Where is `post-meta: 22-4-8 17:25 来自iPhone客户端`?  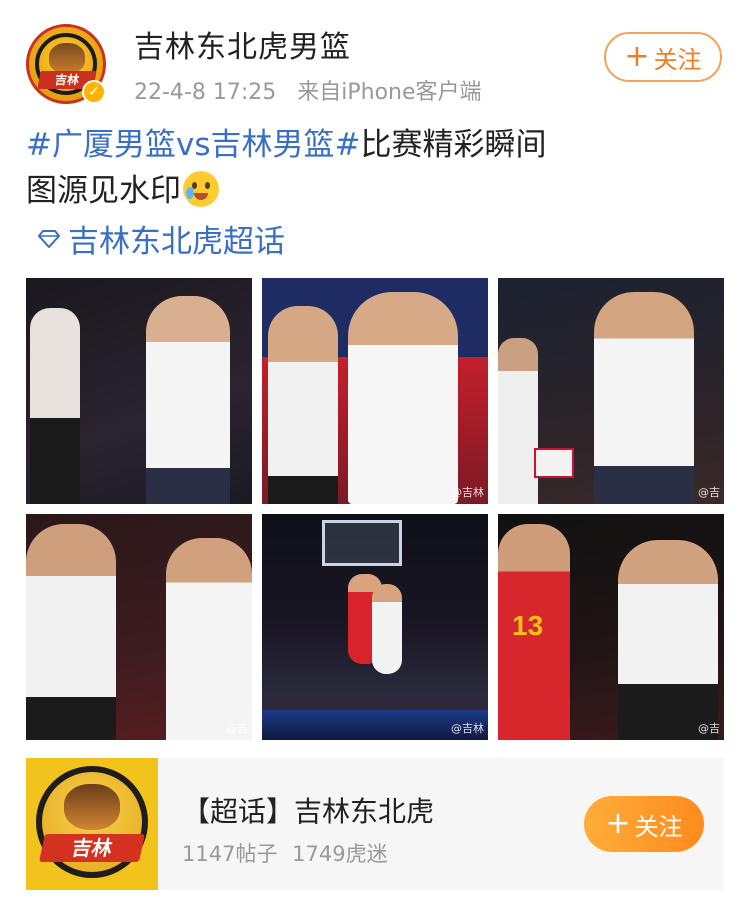 post-meta: 22-4-8 17:25 来自iPhone客户端 is located at coordinates (315, 90).